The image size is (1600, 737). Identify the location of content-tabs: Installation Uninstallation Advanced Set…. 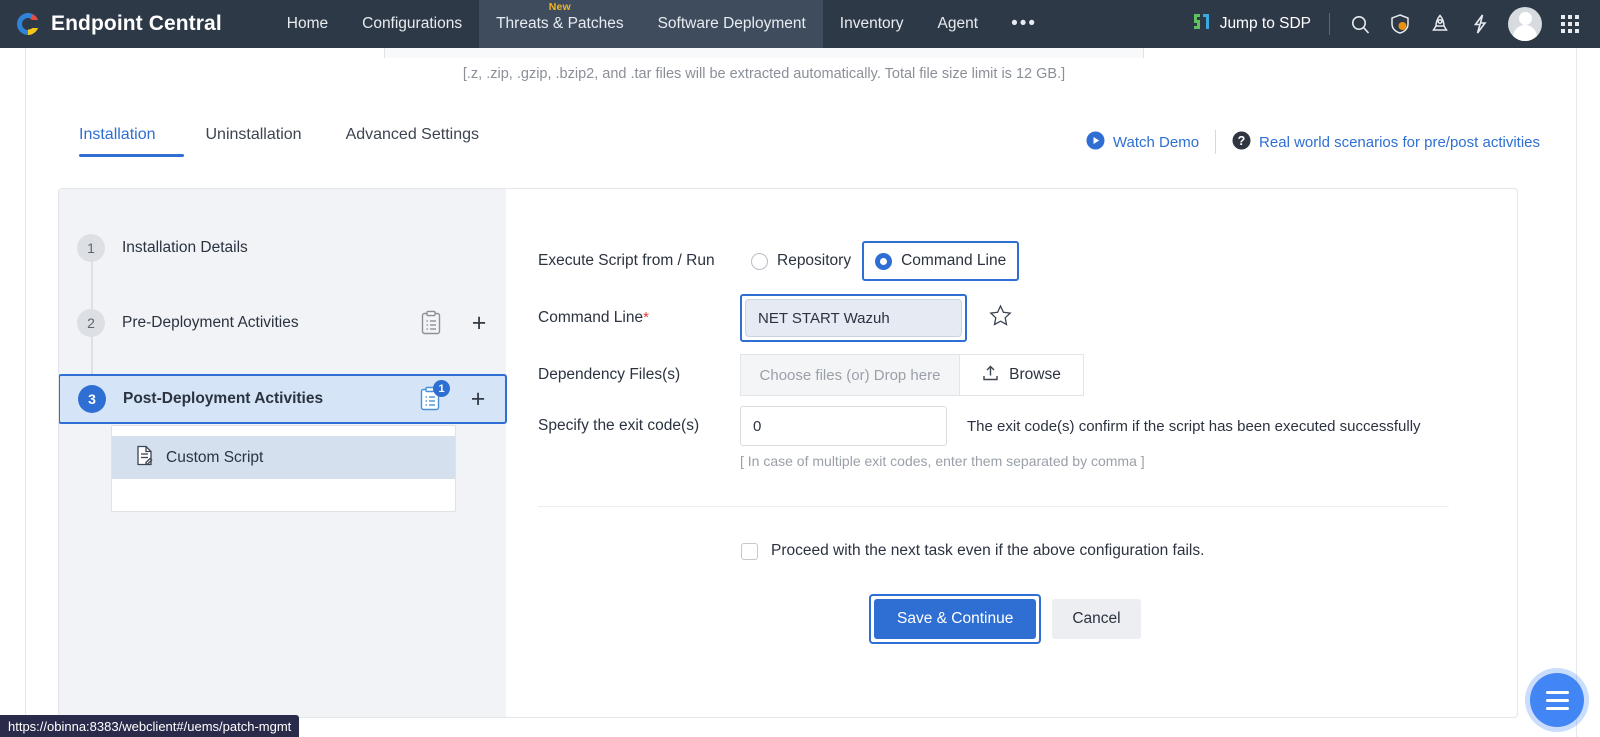
(290, 141).